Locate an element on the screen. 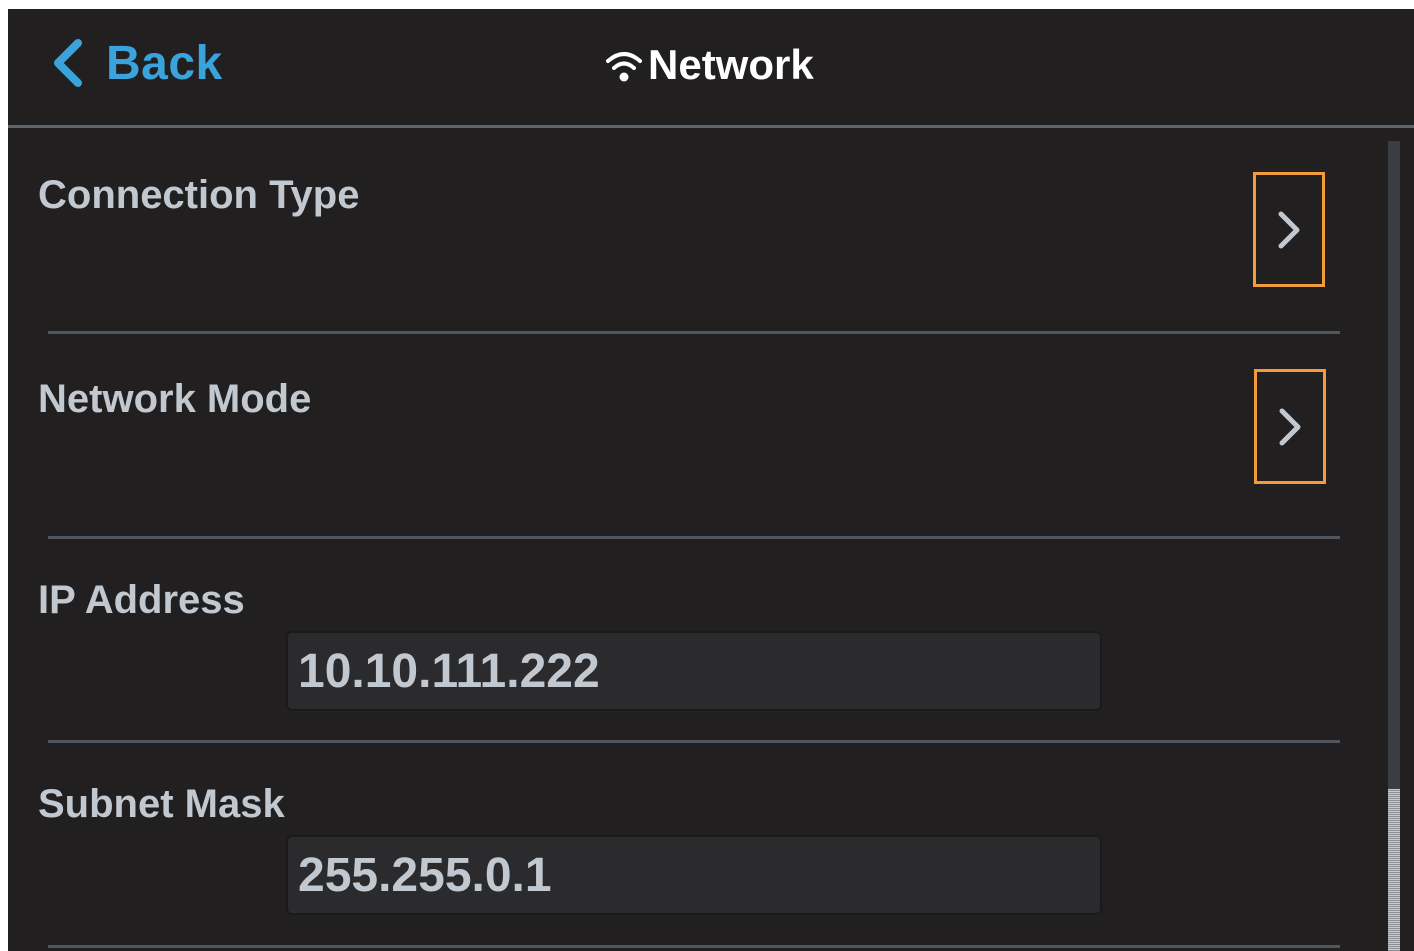 Image resolution: width=1414 pixels, height=951 pixels. connection-type-label: Connection Type is located at coordinates (199, 195).